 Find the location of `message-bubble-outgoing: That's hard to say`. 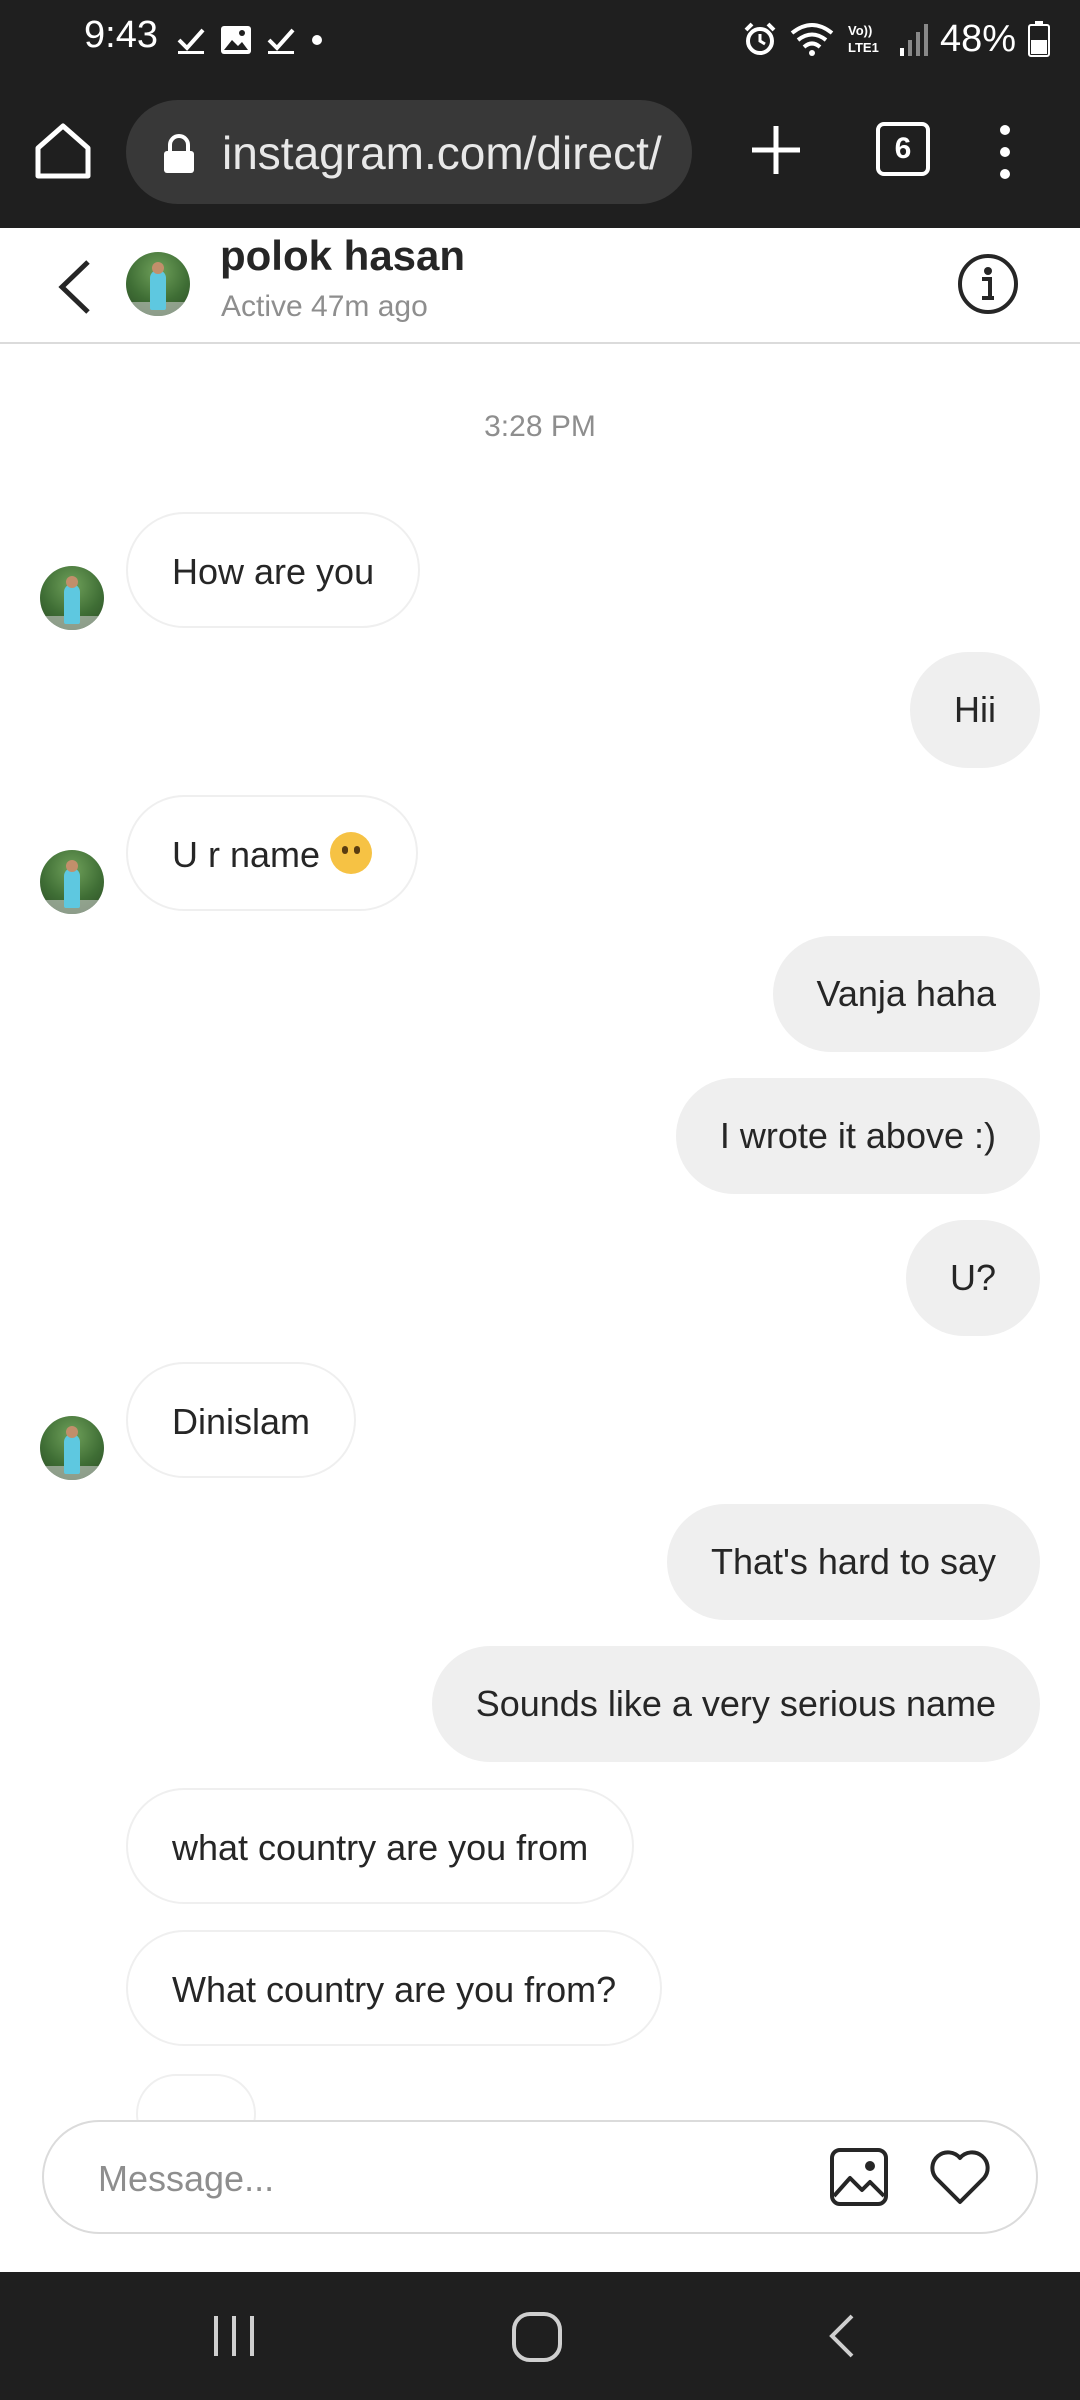

message-bubble-outgoing: That's hard to say is located at coordinates (853, 1562).